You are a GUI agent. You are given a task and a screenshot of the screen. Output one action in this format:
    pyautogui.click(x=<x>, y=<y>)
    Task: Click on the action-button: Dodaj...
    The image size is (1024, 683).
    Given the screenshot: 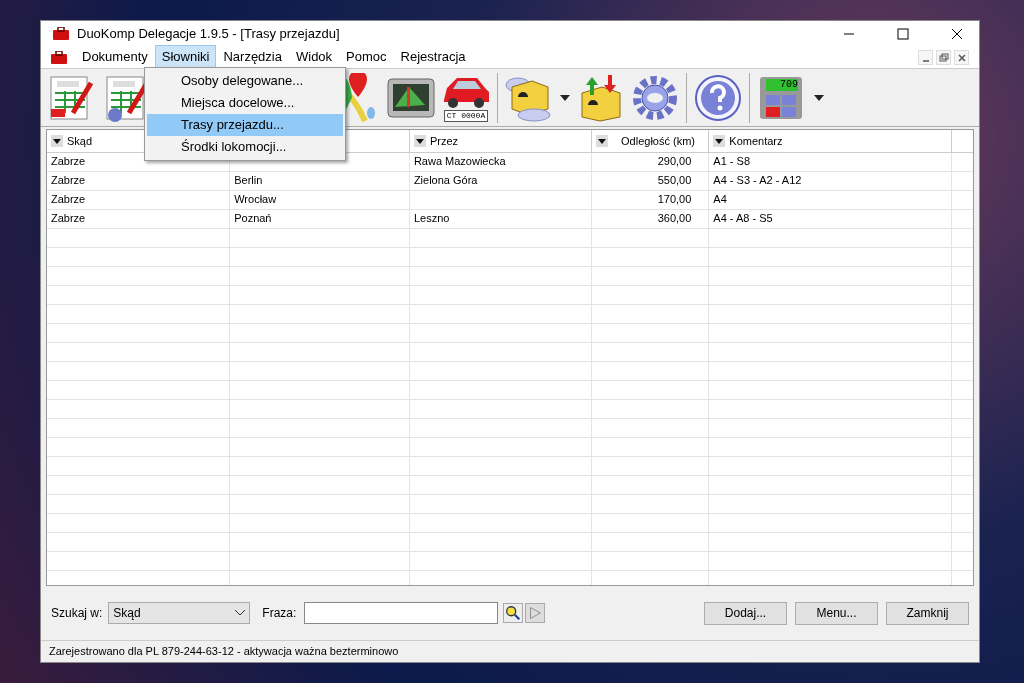 What is the action you would take?
    pyautogui.click(x=745, y=613)
    